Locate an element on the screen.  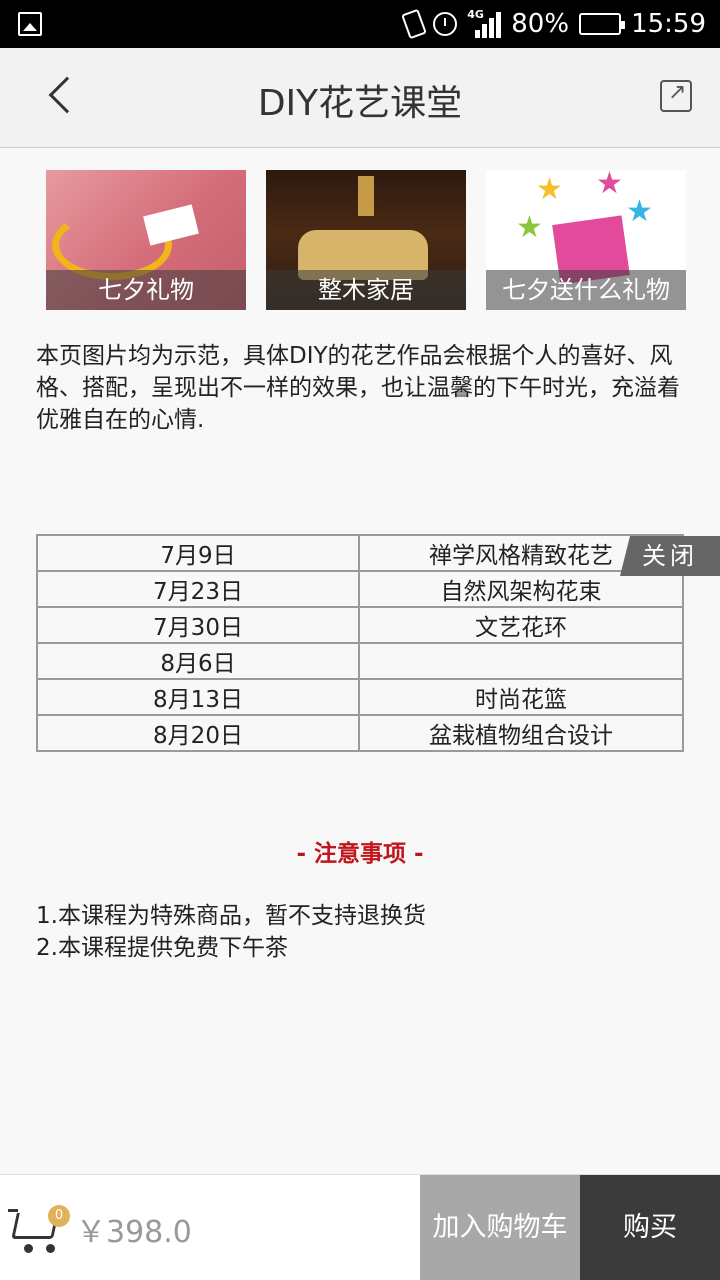
table-row: 7月30日 文艺花环 is located at coordinates (360, 625).